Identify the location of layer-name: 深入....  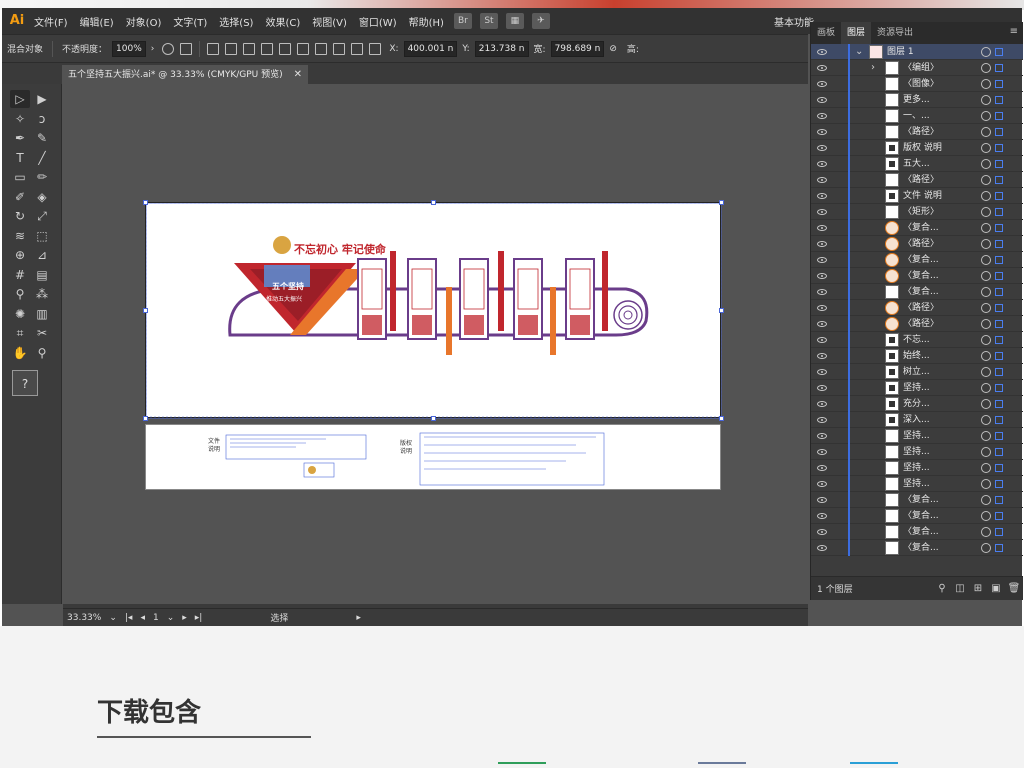
(916, 420).